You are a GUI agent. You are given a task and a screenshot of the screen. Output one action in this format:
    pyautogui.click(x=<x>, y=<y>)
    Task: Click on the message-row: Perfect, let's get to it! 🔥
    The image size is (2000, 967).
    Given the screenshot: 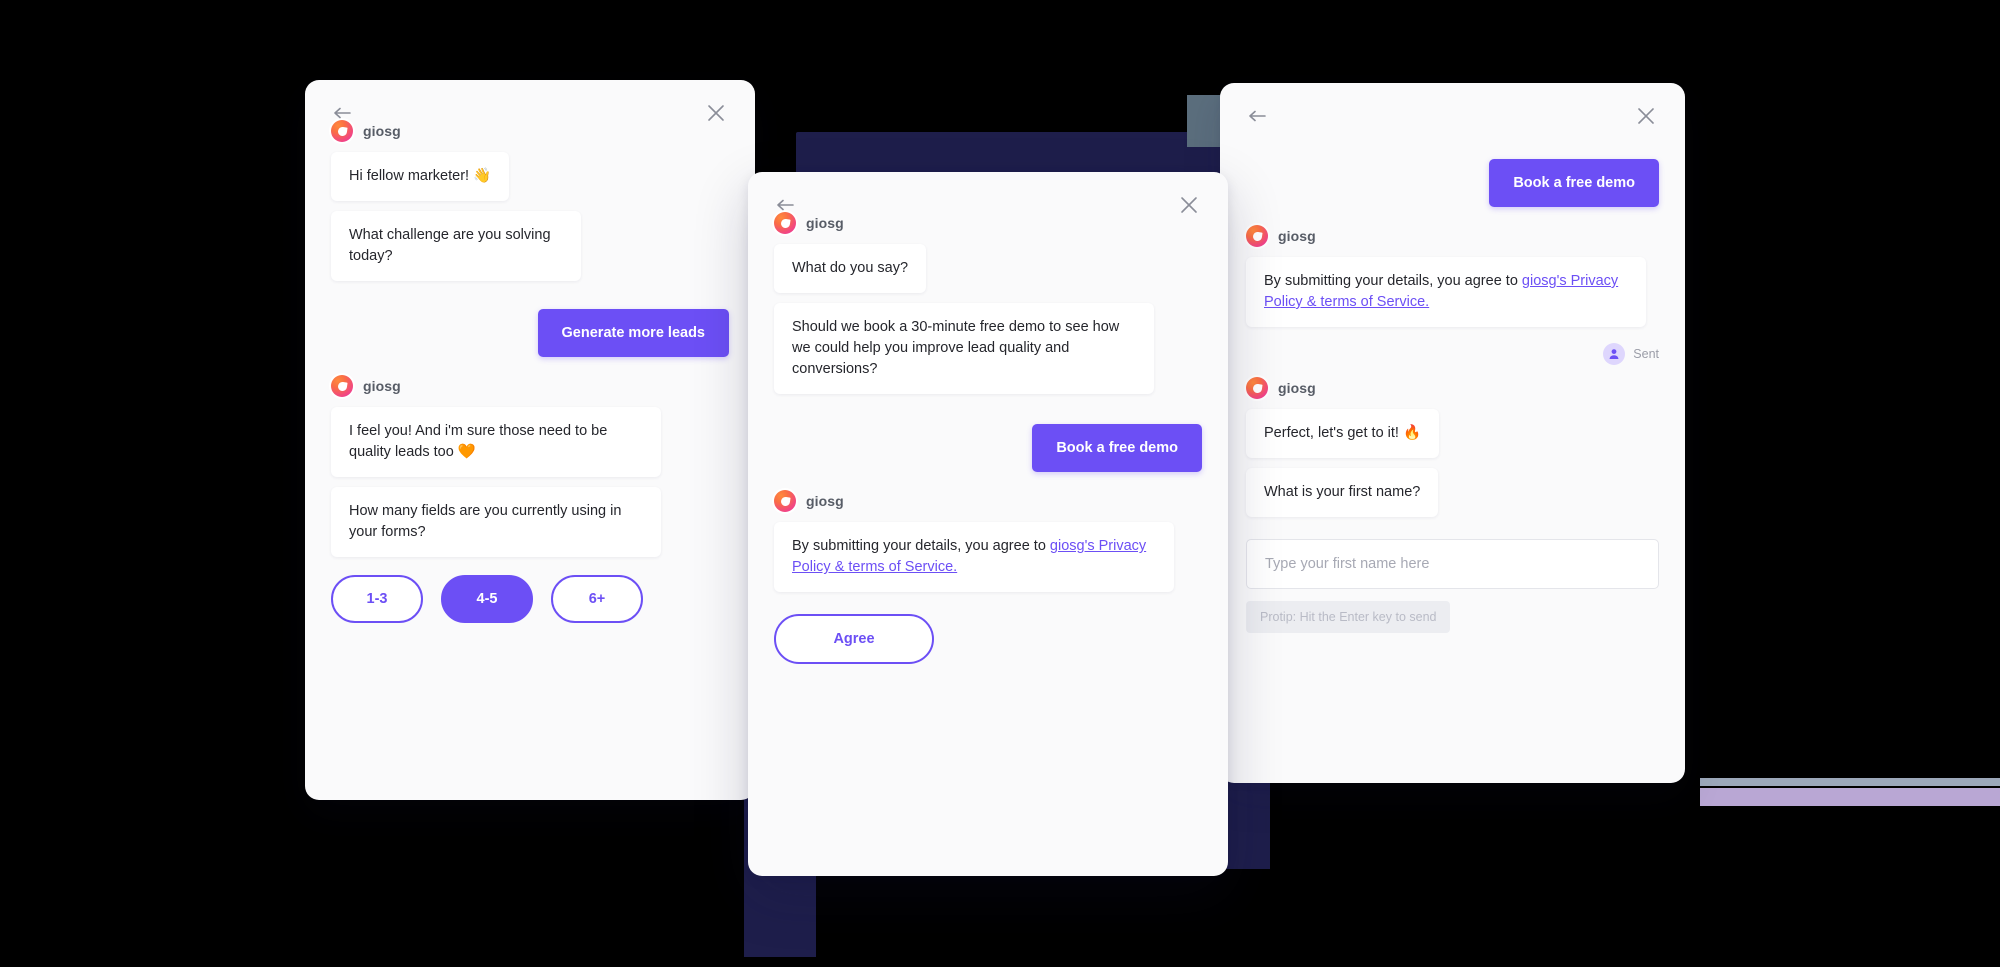 What is the action you would take?
    pyautogui.click(x=1452, y=438)
    